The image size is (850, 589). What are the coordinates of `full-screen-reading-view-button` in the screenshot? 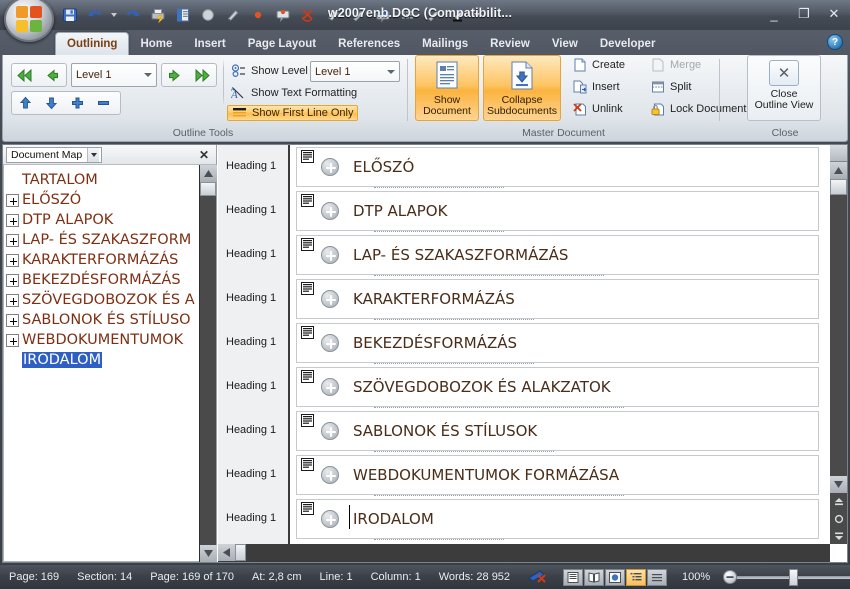 It's located at (594, 577).